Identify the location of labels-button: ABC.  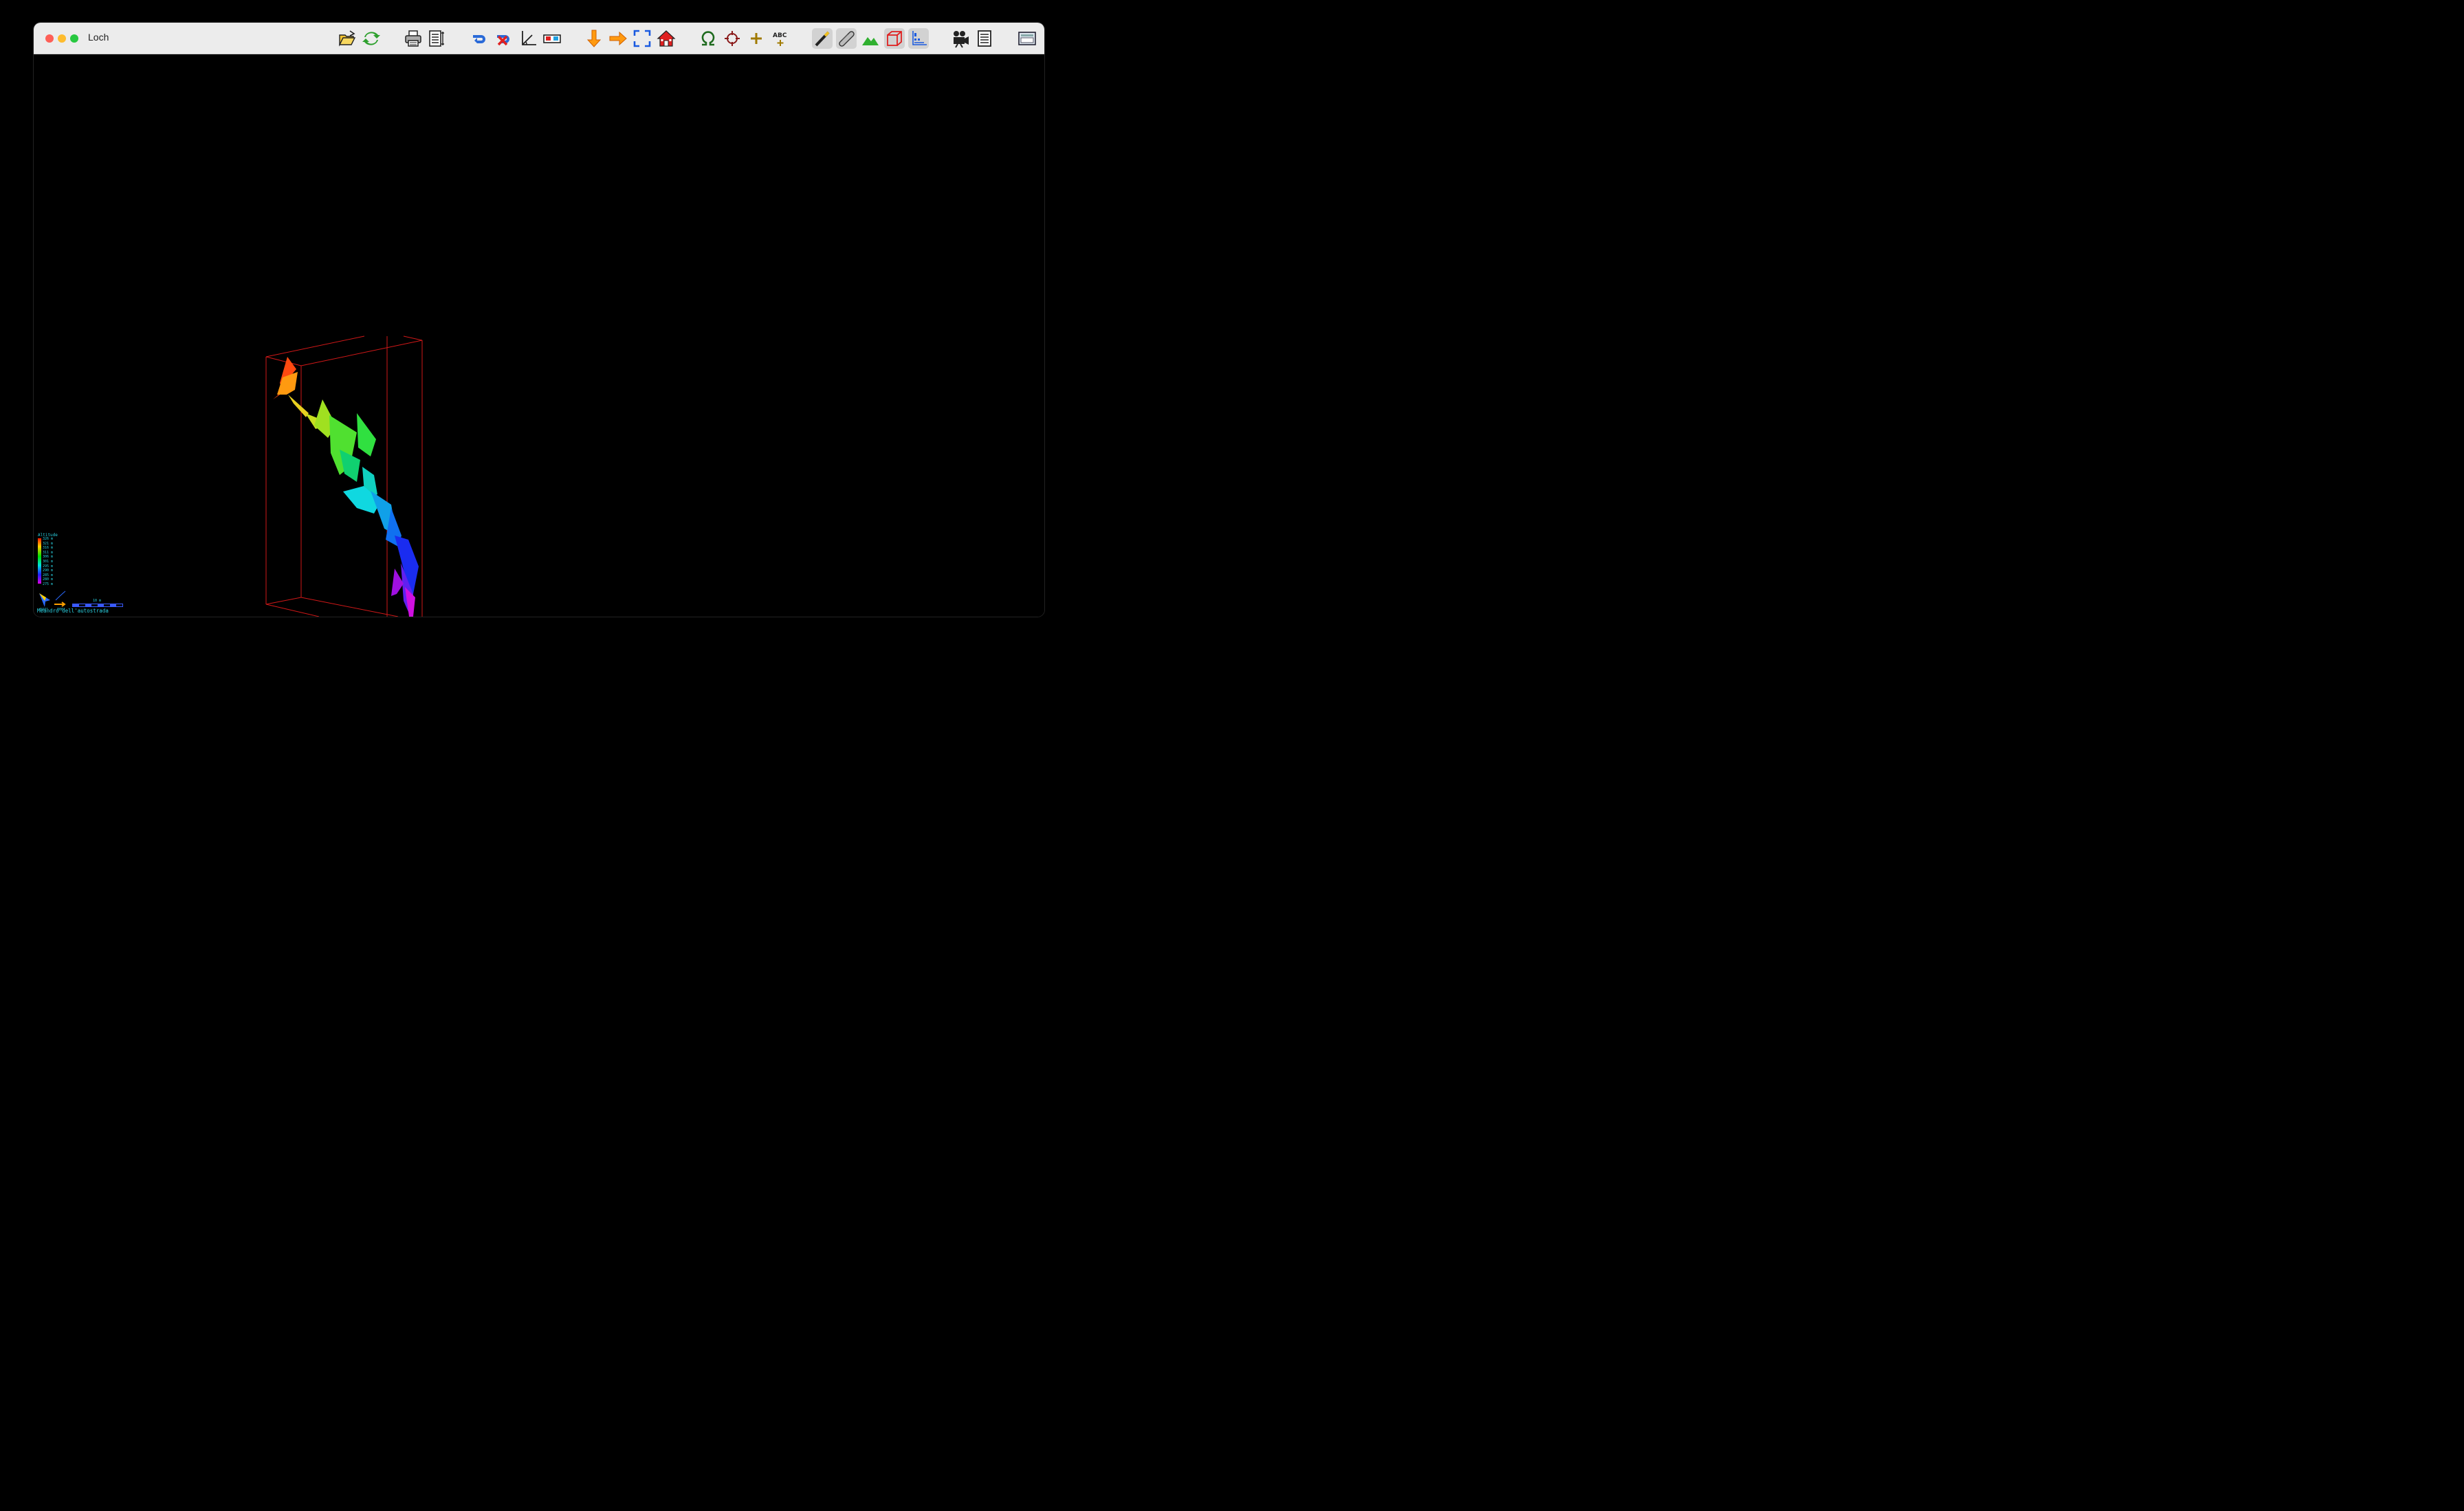
(780, 38).